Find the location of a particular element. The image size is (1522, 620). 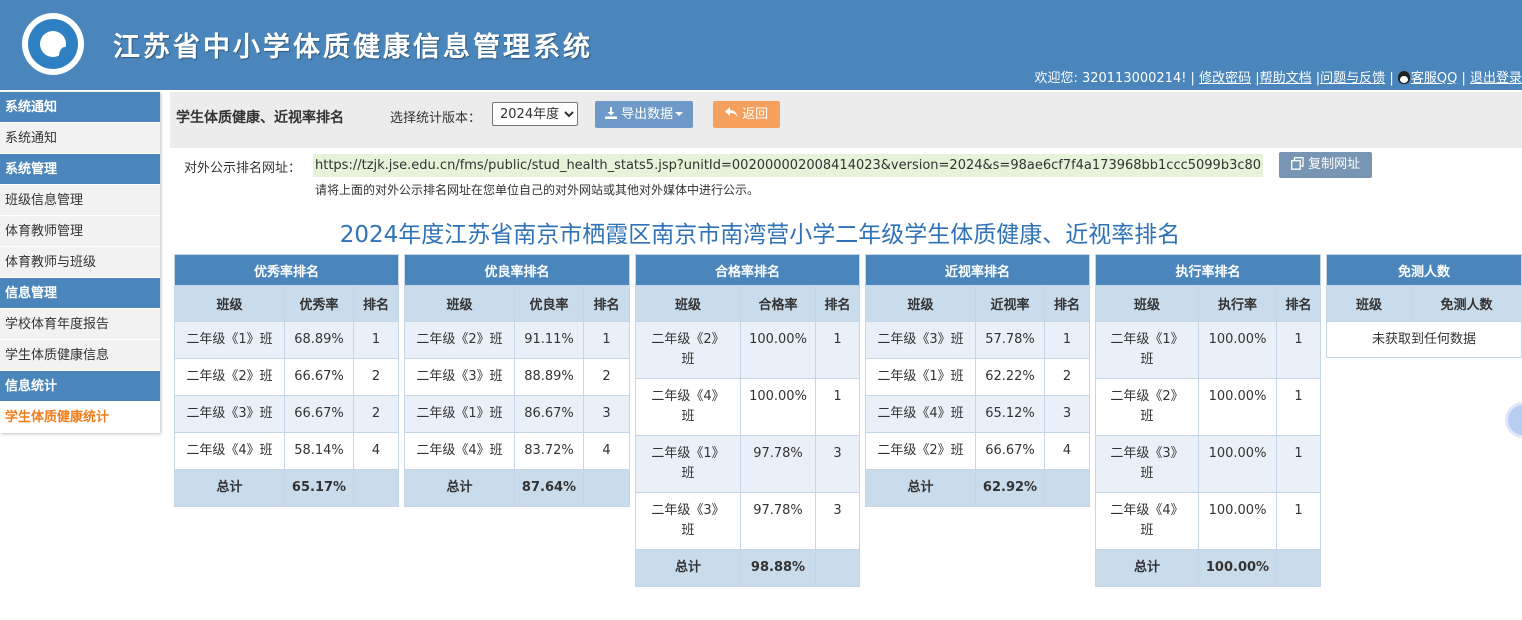

help-docs-link: |帮助文档 is located at coordinates (1283, 78).